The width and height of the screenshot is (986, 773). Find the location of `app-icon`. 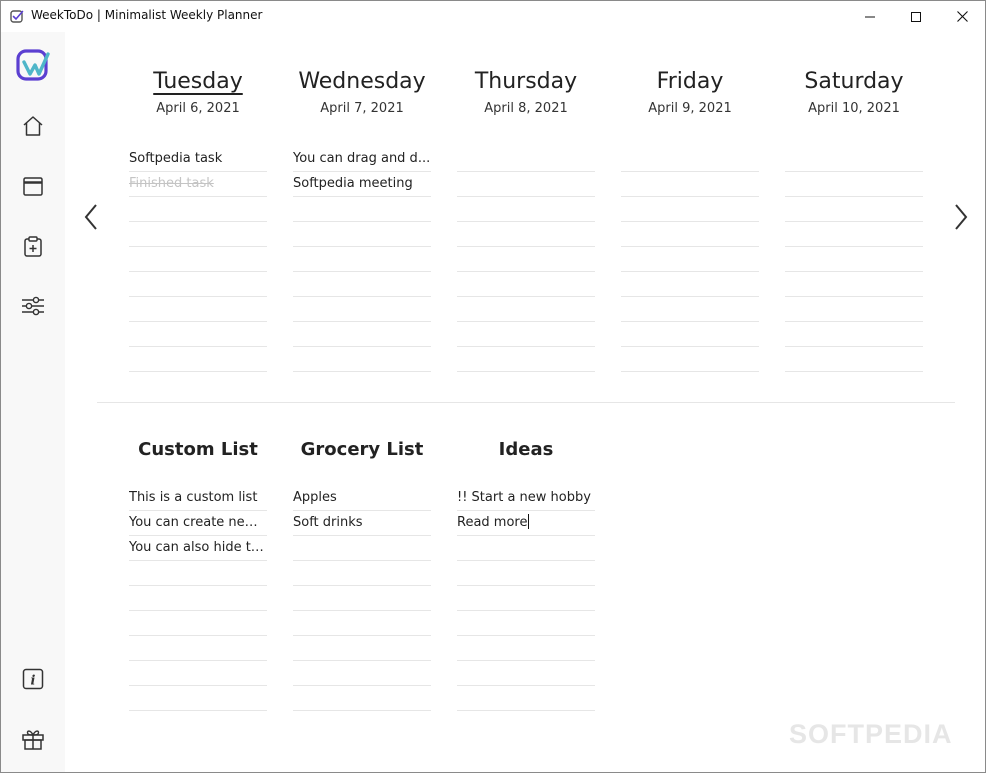

app-icon is located at coordinates (17, 16).